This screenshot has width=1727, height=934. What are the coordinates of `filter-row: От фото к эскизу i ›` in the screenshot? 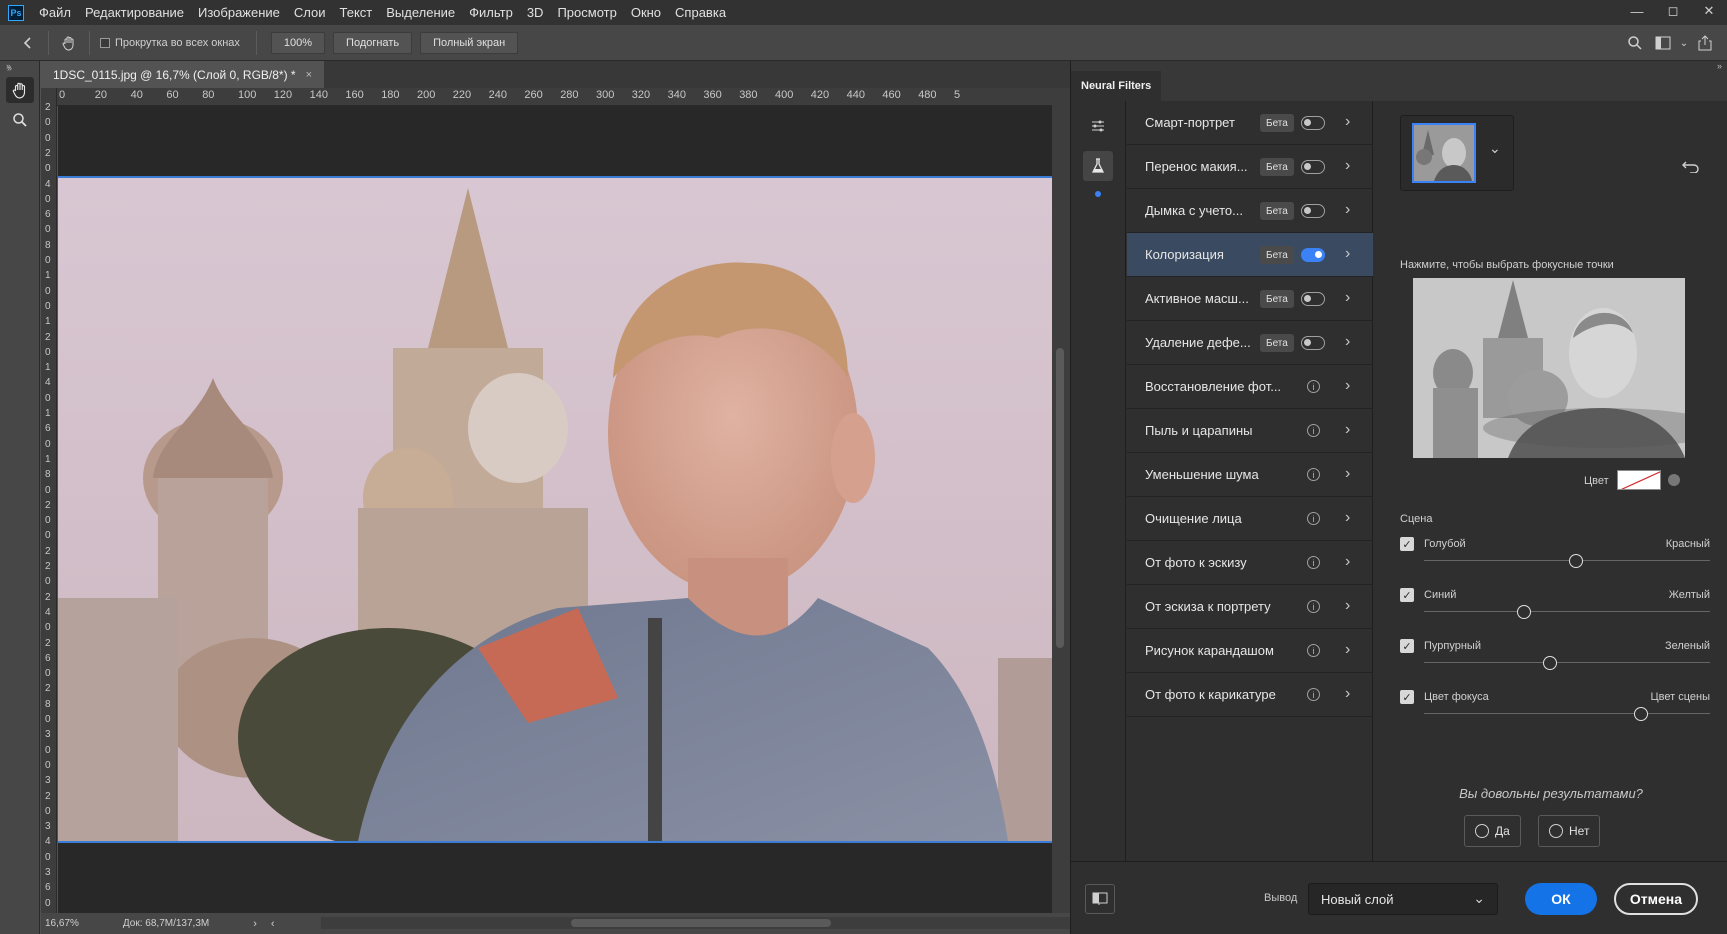 It's located at (1250, 563).